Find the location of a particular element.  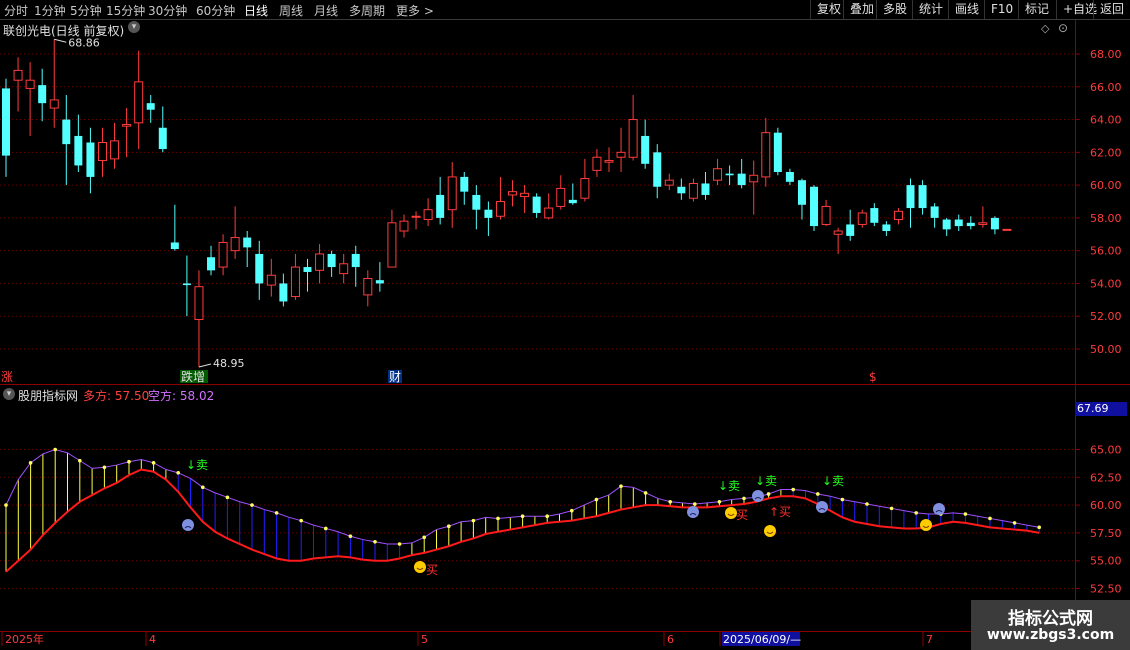

watermark-title: 指标公式网 is located at coordinates (1050, 619).